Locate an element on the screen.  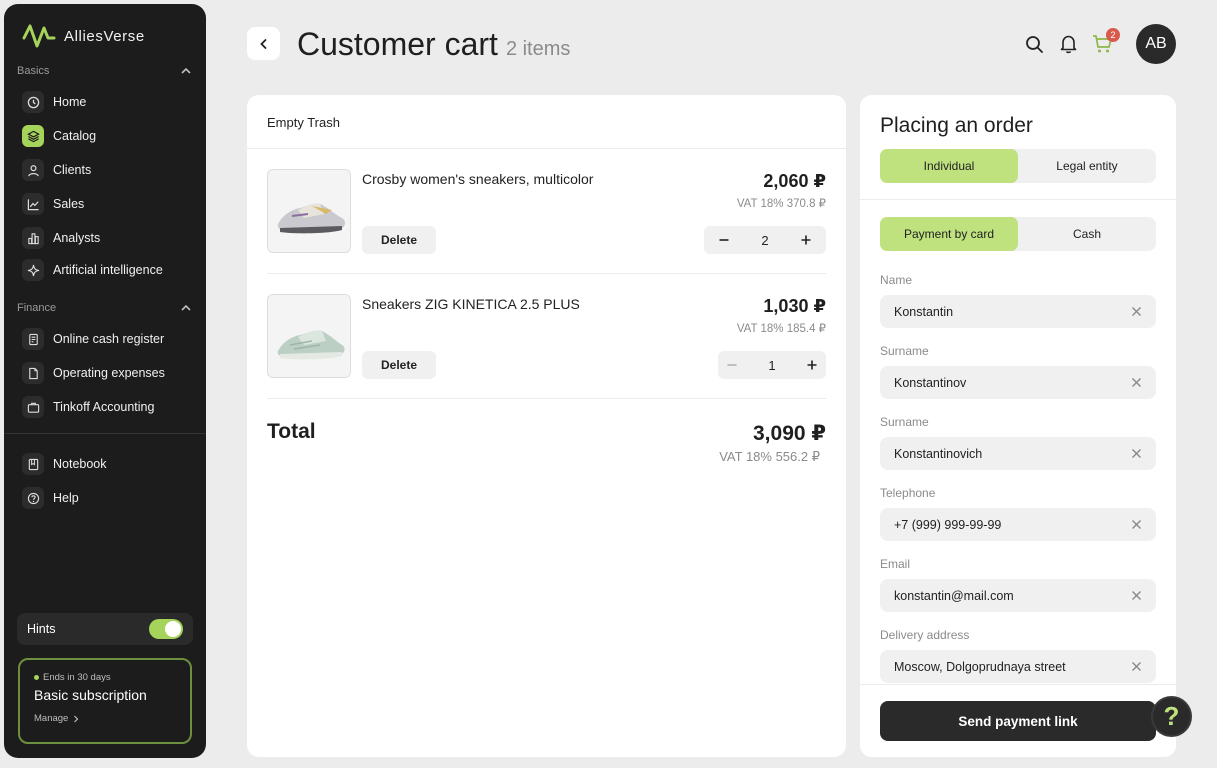
order-title: Placing an order is located at coordinates (956, 125).